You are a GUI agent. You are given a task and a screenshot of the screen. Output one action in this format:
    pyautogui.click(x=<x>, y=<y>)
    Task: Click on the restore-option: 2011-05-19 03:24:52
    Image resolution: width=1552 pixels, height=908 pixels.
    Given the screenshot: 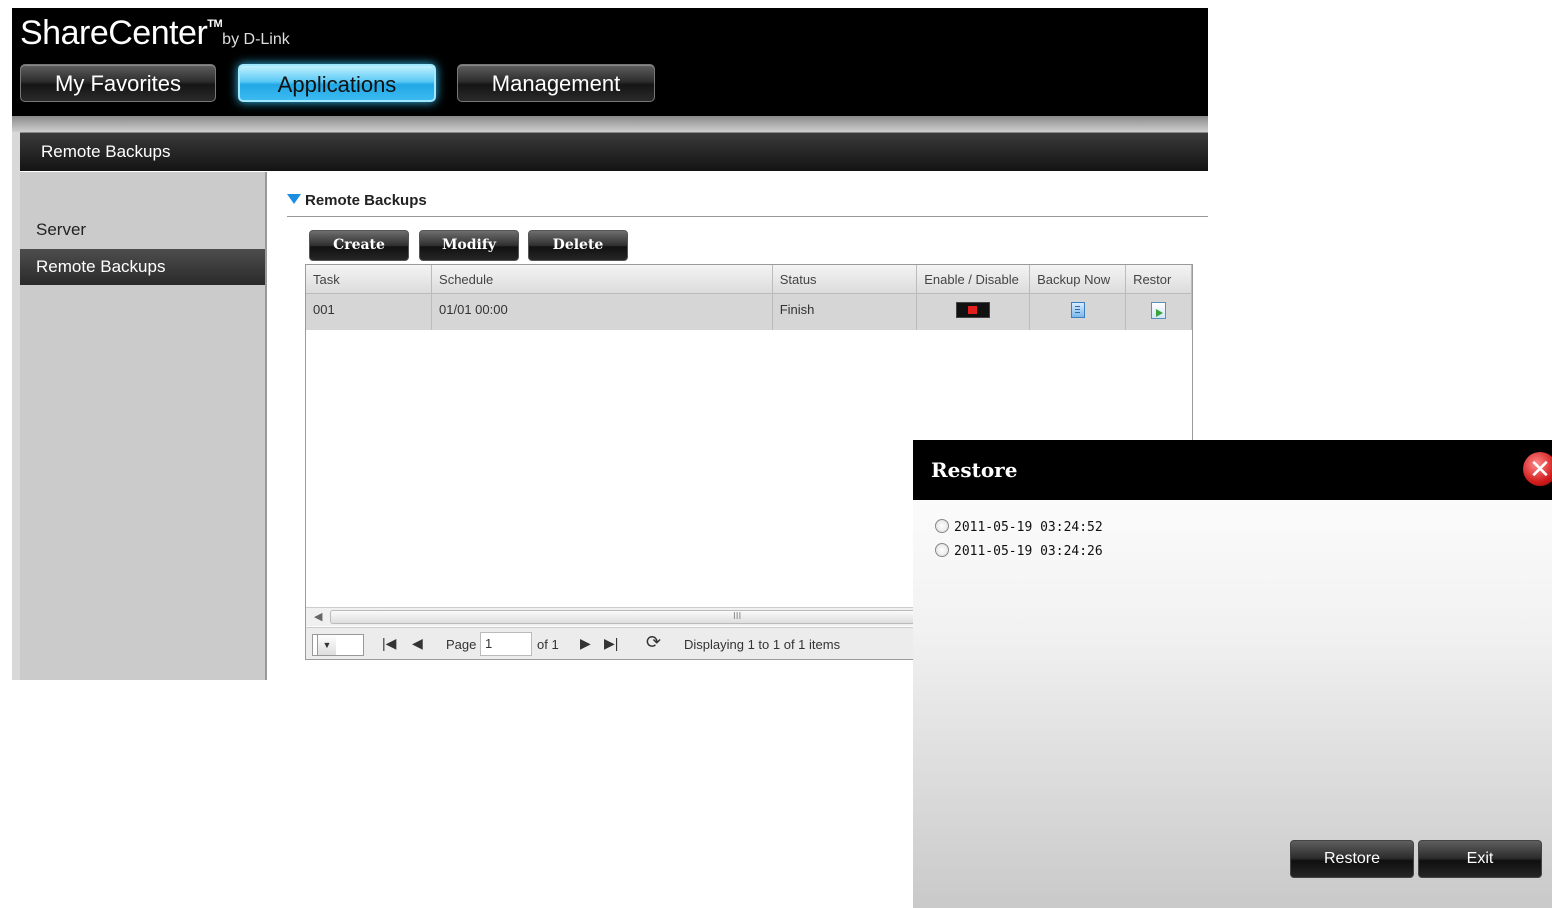 What is the action you would take?
    pyautogui.click(x=1019, y=526)
    